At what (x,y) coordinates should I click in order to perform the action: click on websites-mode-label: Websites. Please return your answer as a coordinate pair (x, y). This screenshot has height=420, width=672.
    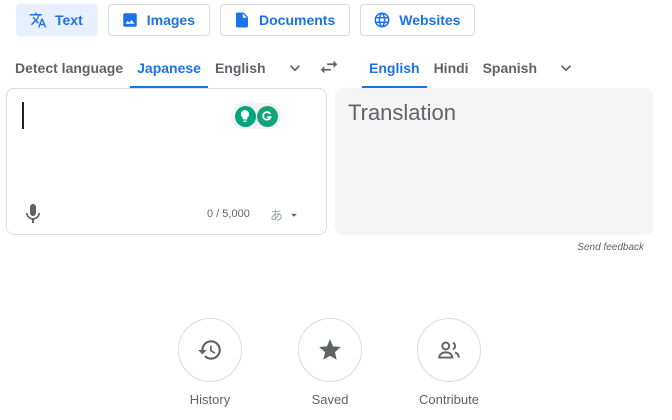
    Looking at the image, I should click on (430, 20).